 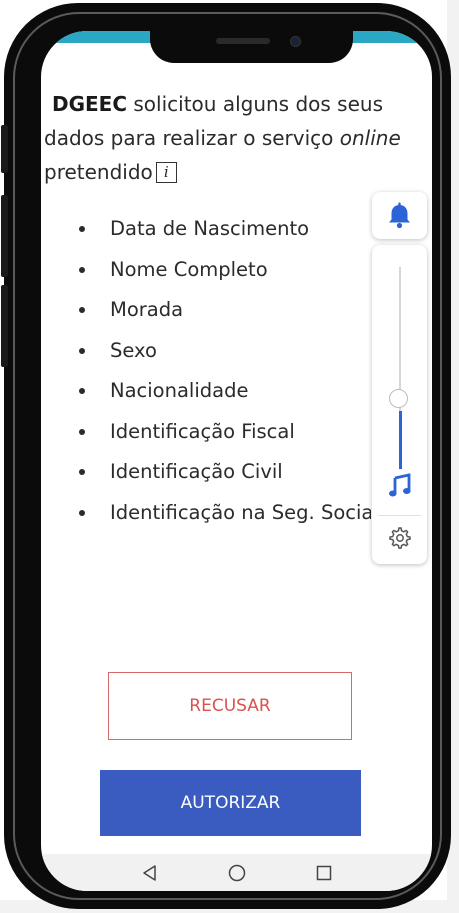 I want to click on list-item-label: Nacionalidade, so click(x=179, y=390).